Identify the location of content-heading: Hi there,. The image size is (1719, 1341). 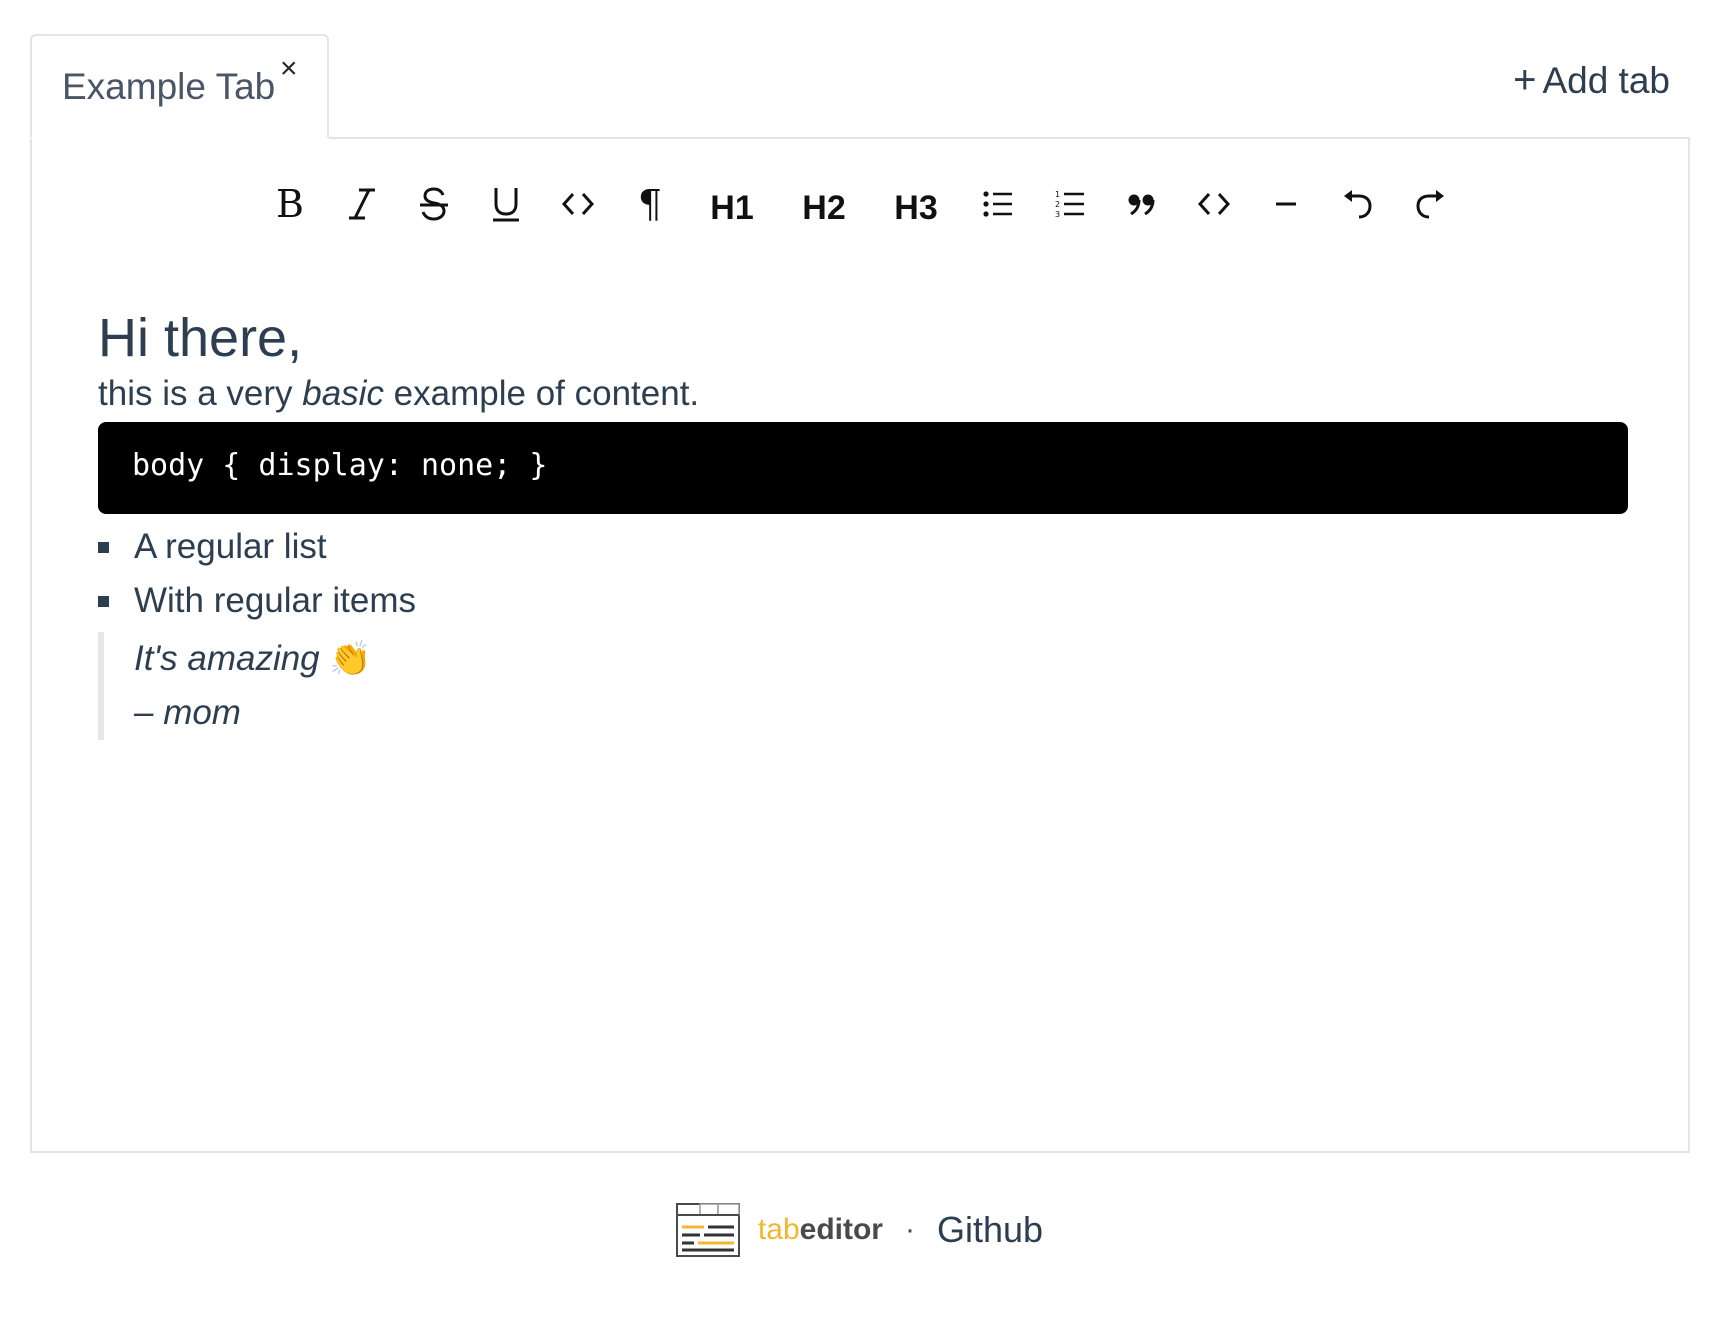
(200, 338).